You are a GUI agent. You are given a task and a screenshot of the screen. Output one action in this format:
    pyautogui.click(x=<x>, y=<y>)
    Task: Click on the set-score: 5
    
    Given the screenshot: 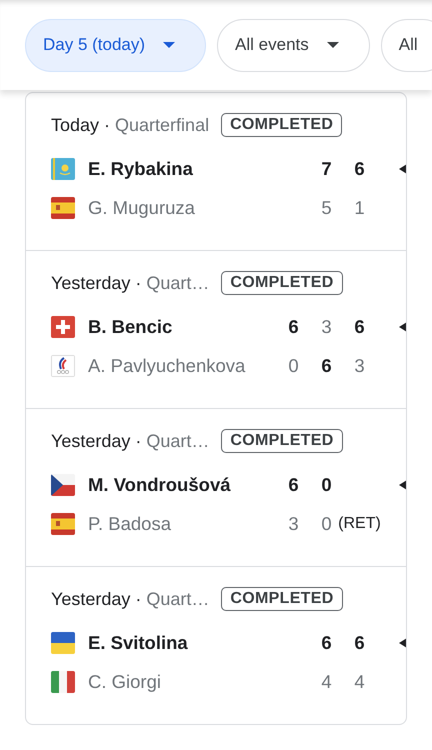 What is the action you would take?
    pyautogui.click(x=326, y=207)
    